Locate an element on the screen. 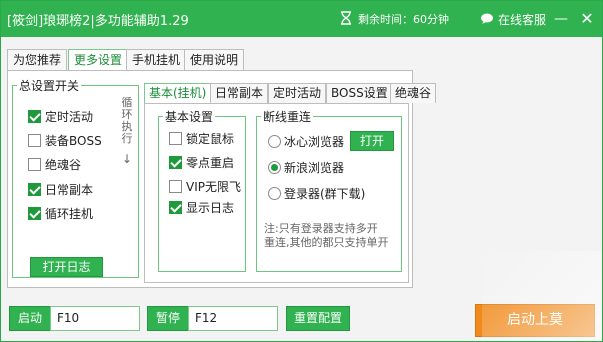 The width and height of the screenshot is (603, 342). launch-button-label: 启动上莫 is located at coordinates (535, 320).